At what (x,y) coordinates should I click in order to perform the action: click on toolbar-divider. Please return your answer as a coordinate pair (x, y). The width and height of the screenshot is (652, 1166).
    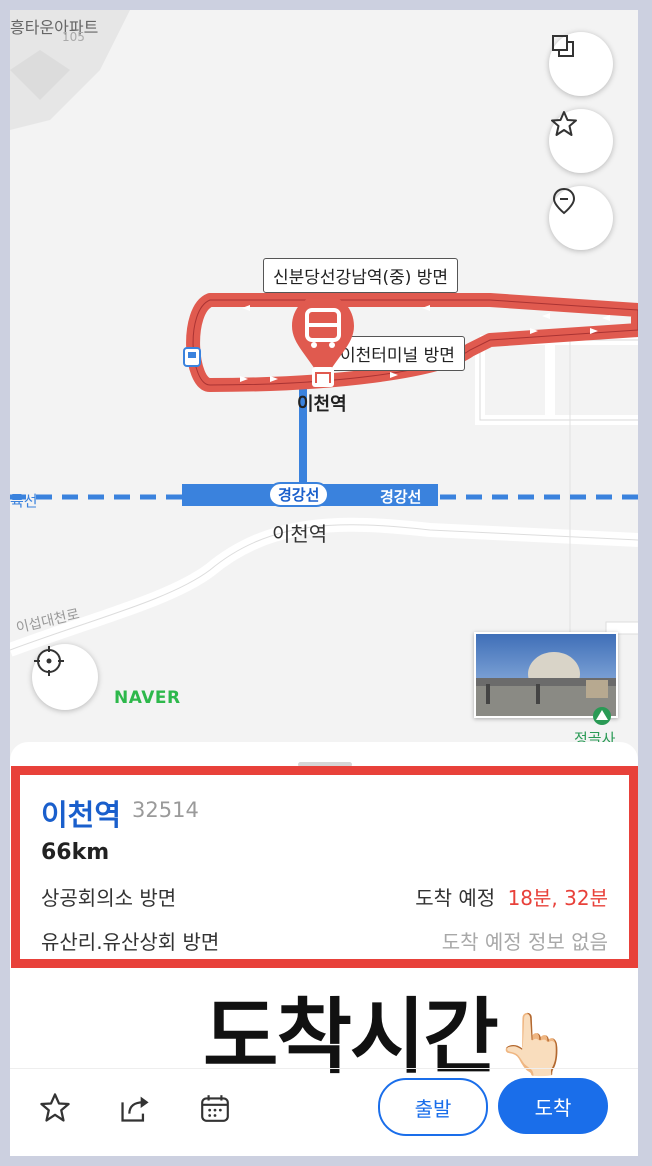
    Looking at the image, I should click on (324, 1068).